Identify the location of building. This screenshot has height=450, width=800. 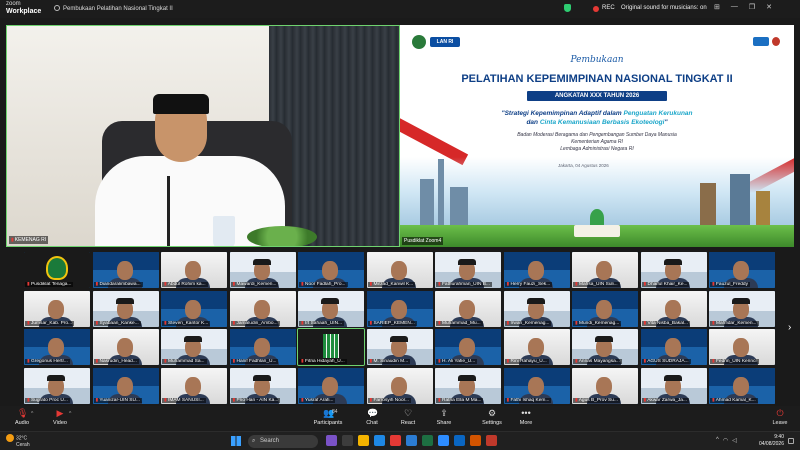
(740, 201).